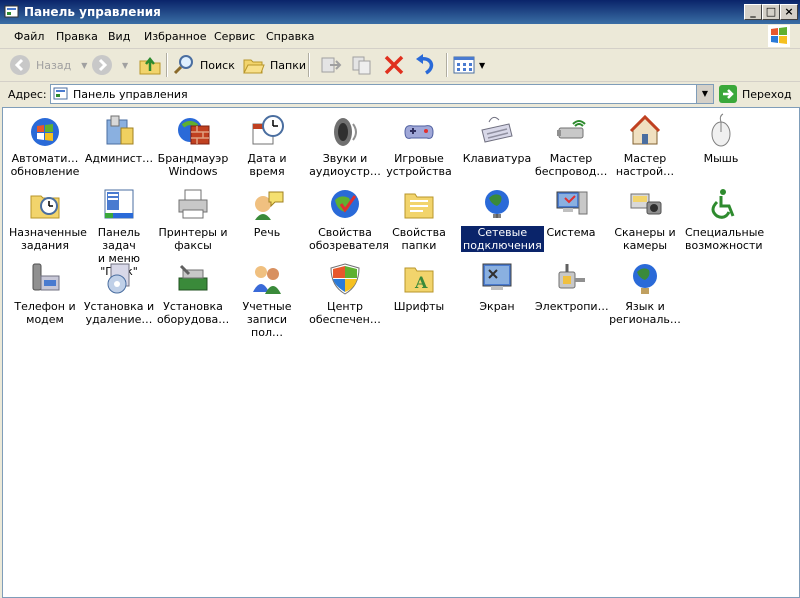  What do you see at coordinates (234, 36) in the screenshot?
I see `menu-tools: Сервис` at bounding box center [234, 36].